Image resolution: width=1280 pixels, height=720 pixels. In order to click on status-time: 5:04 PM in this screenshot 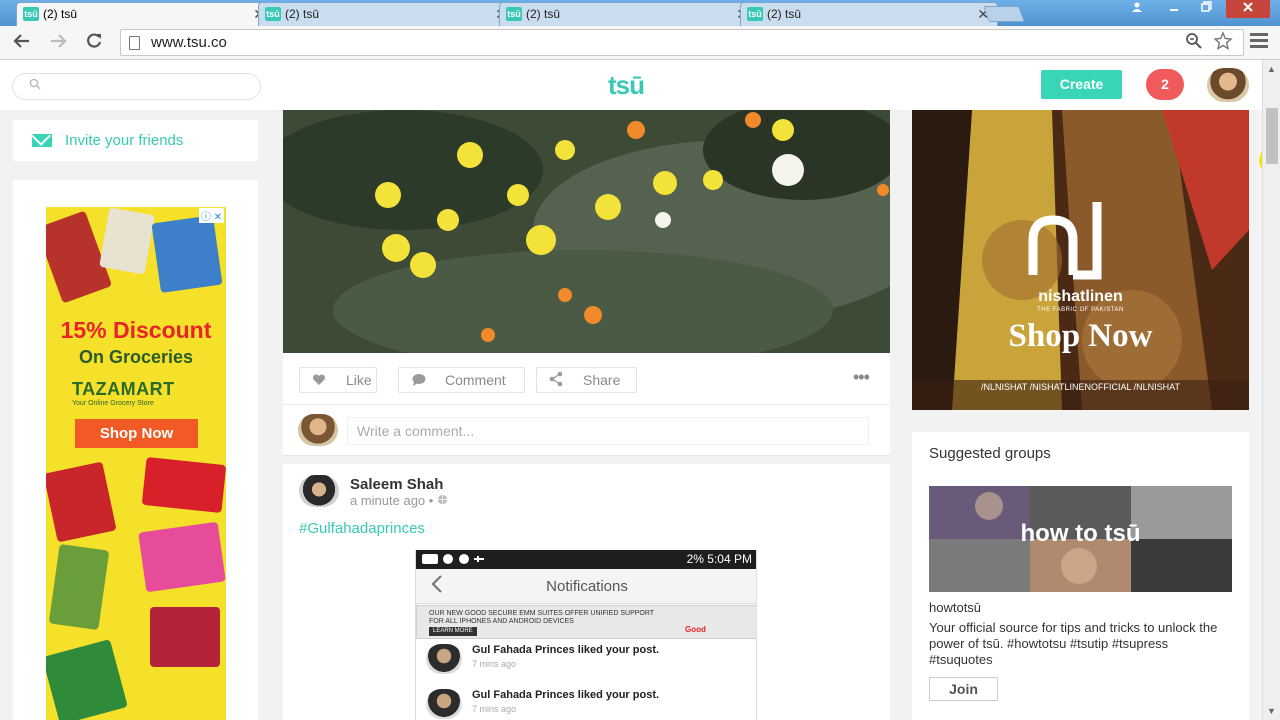, I will do `click(729, 559)`.